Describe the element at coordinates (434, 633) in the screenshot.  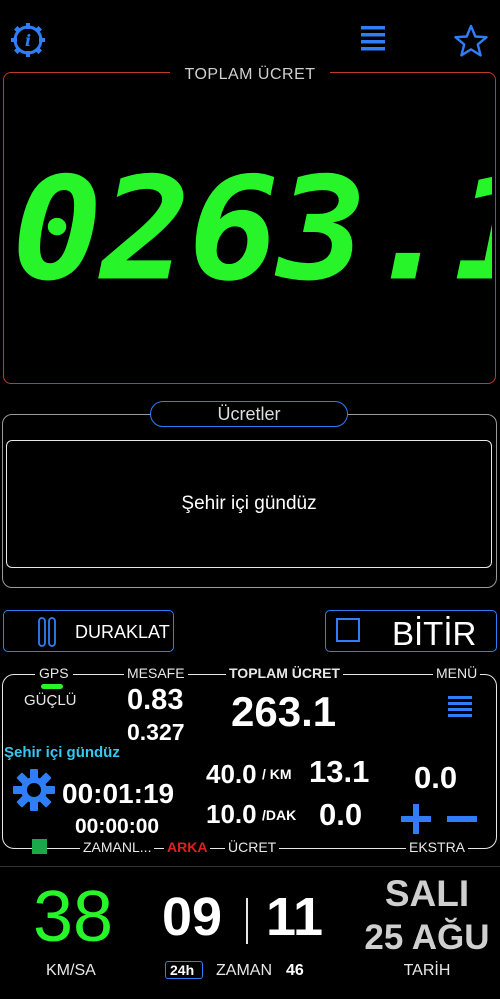
I see `stop-label: BİTİR` at that location.